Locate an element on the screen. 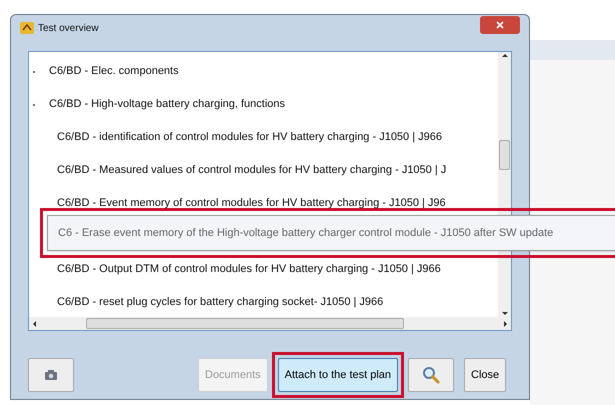  app-logo-icon is located at coordinates (27, 28).